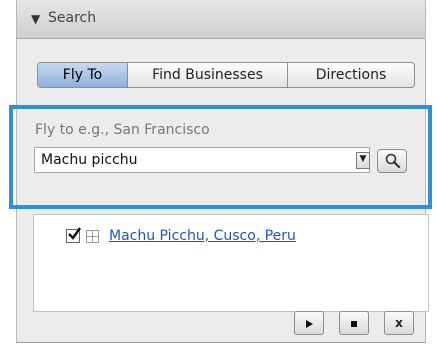  What do you see at coordinates (399, 323) in the screenshot?
I see `close-button: x` at bounding box center [399, 323].